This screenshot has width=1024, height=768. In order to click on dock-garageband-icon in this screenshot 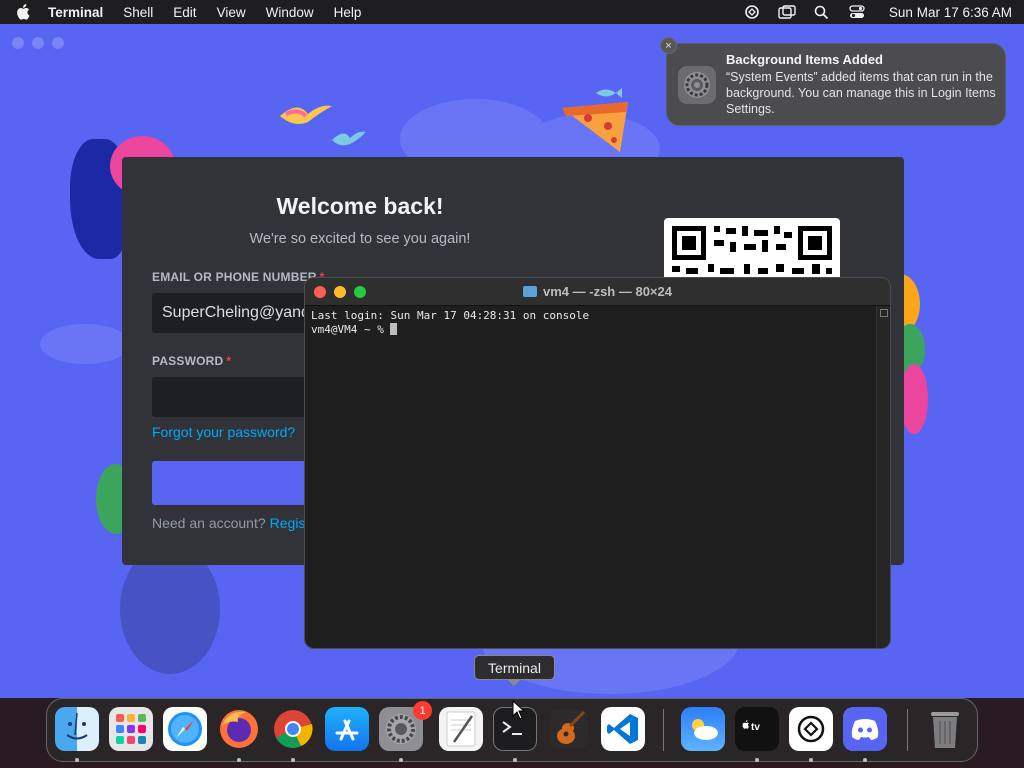, I will do `click(569, 729)`.